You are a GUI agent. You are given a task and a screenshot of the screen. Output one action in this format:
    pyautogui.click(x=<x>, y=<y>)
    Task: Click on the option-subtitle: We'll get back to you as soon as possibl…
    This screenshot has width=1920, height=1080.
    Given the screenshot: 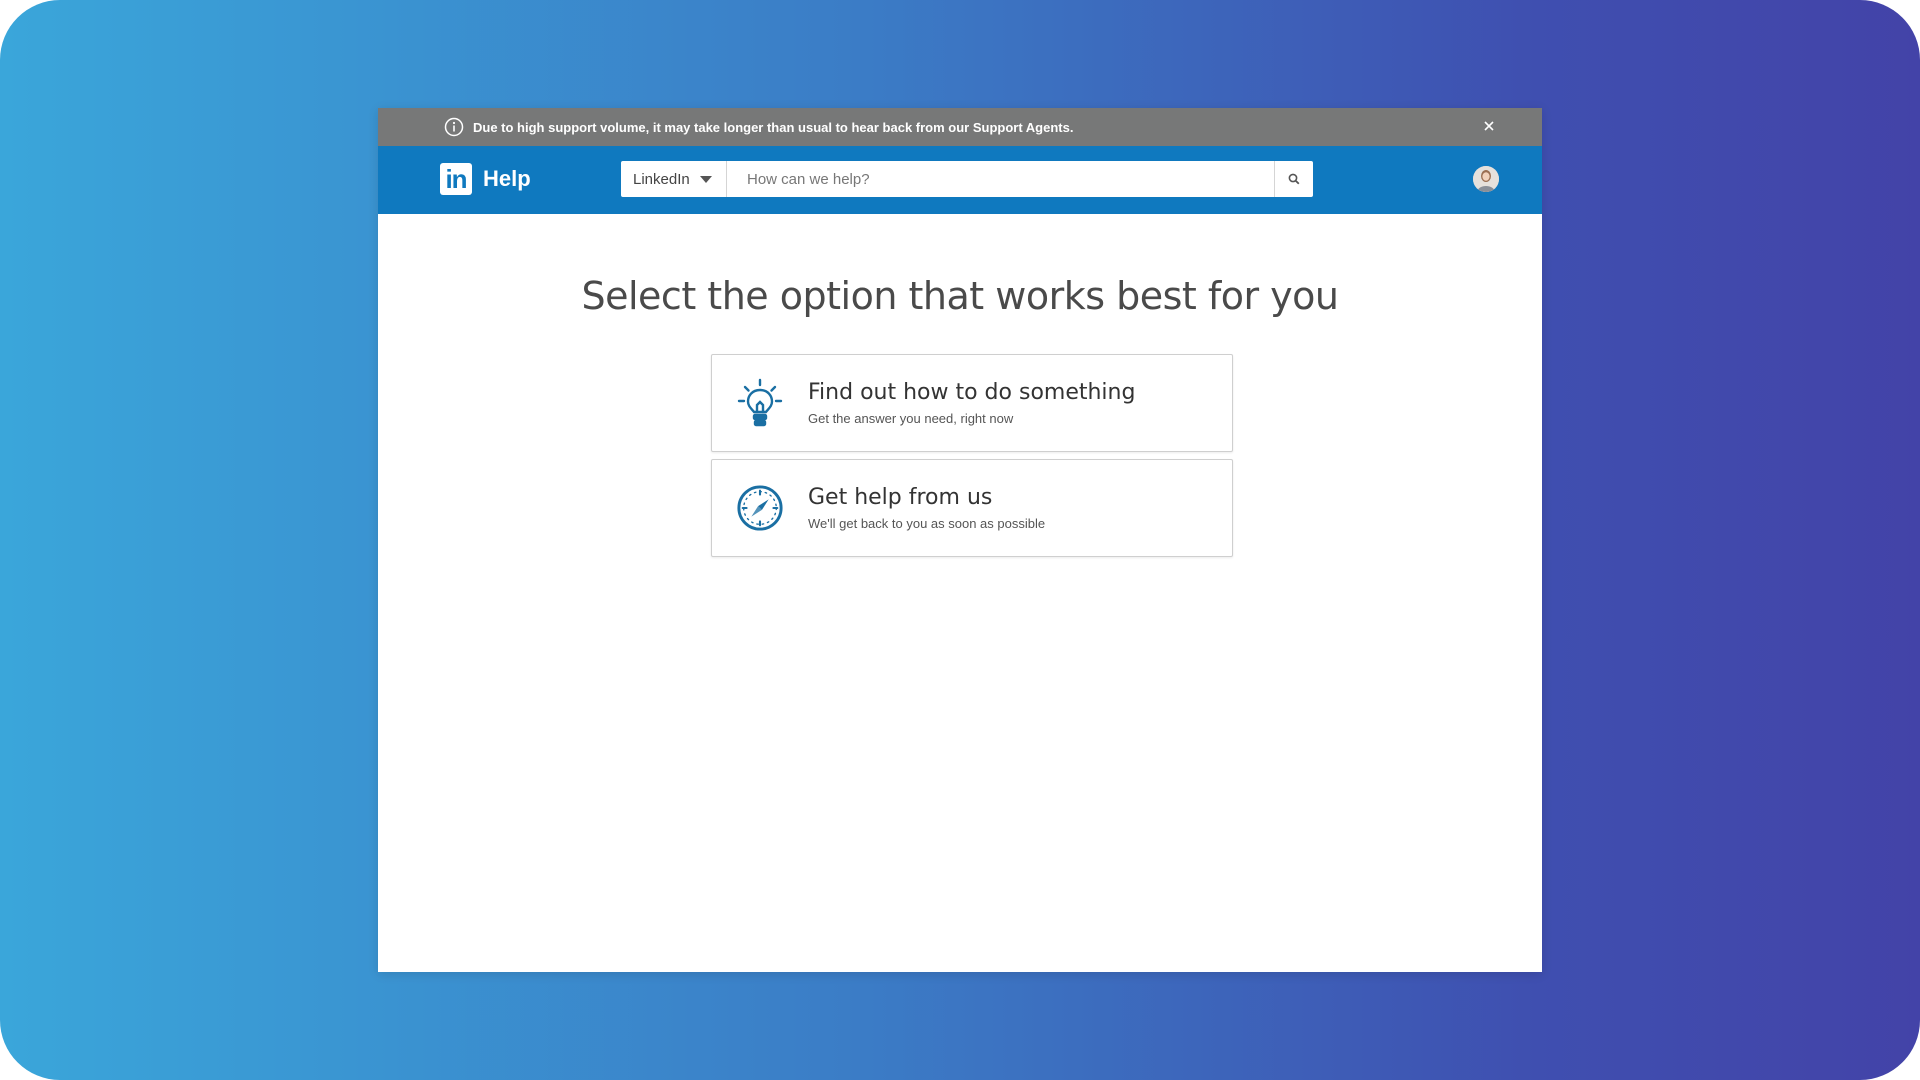 What is the action you would take?
    pyautogui.click(x=927, y=523)
    